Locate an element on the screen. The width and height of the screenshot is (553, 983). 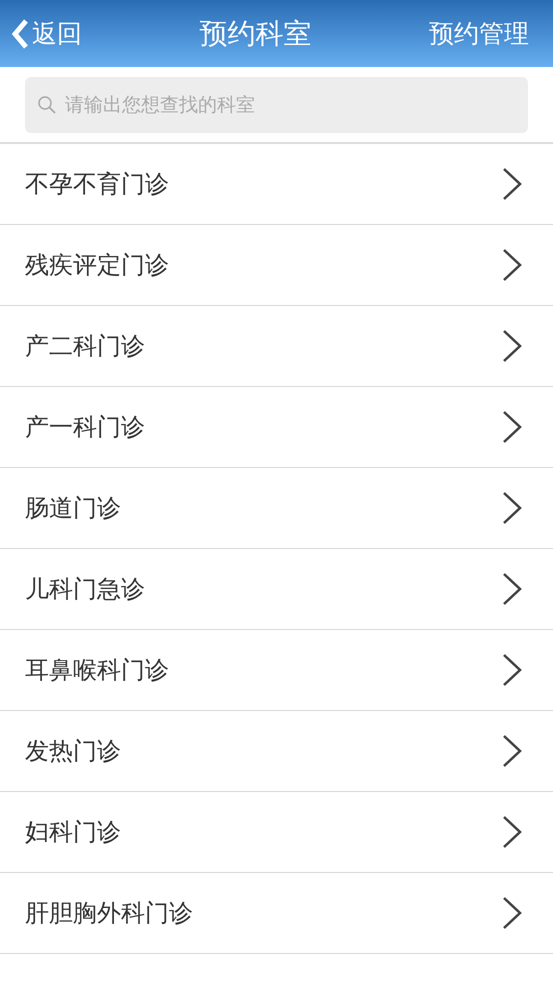
search-field: 请输出您想查找的科室 is located at coordinates (276, 105).